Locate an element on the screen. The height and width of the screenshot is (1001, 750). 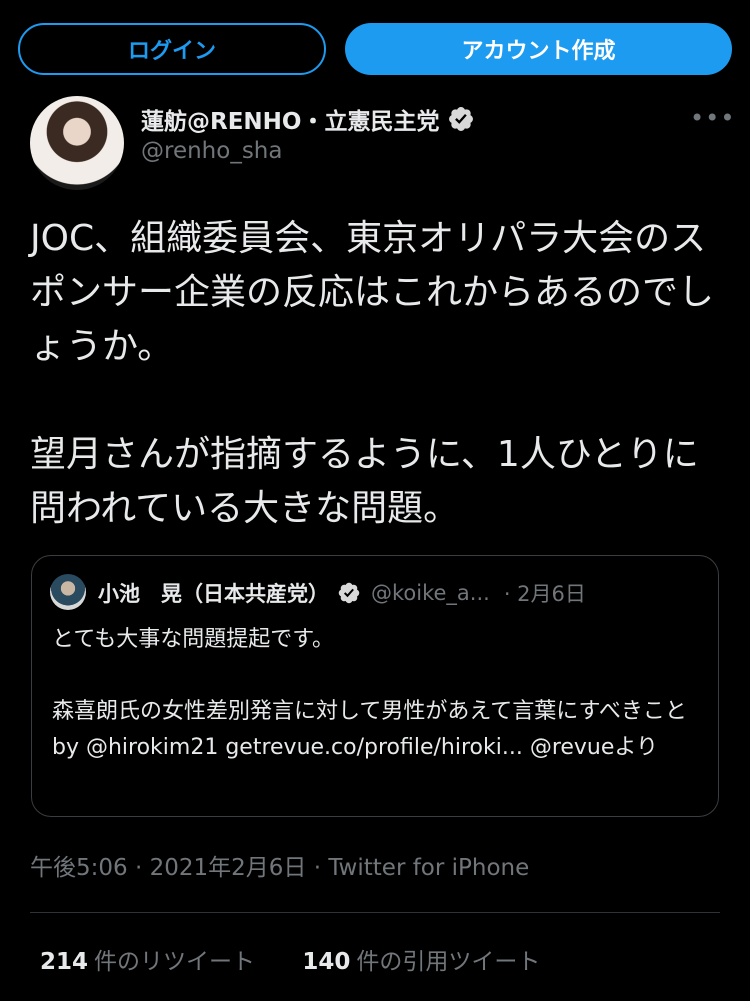
author-name-row: 蓮舫@RENHO・立憲民主党 is located at coordinates (308, 119).